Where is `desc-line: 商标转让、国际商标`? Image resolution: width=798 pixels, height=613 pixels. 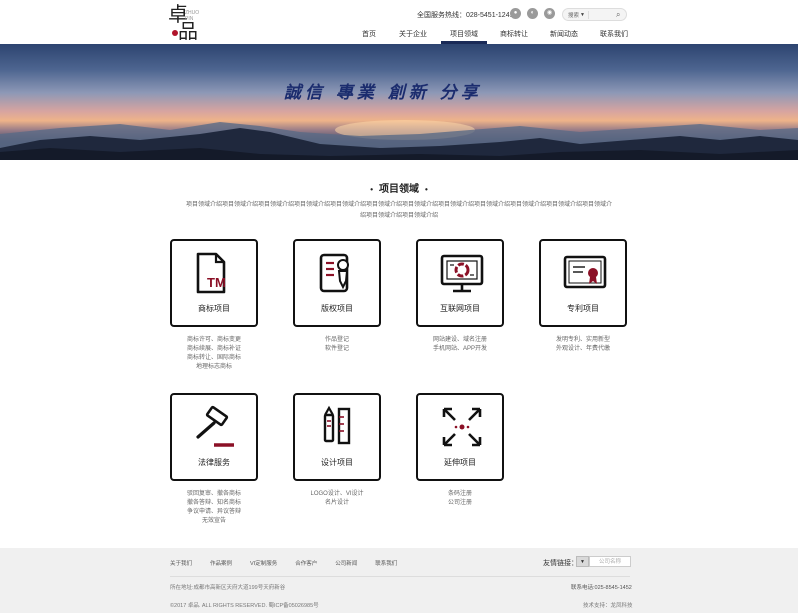
desc-line: 商标转让、国际商标 is located at coordinates (213, 358).